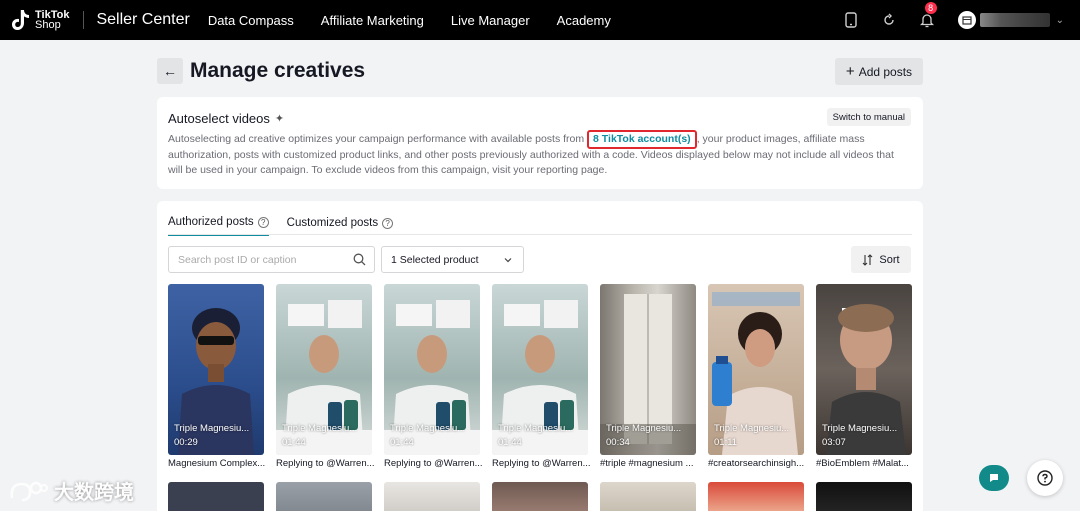  Describe the element at coordinates (359, 259) in the screenshot. I see `search-icon` at that location.